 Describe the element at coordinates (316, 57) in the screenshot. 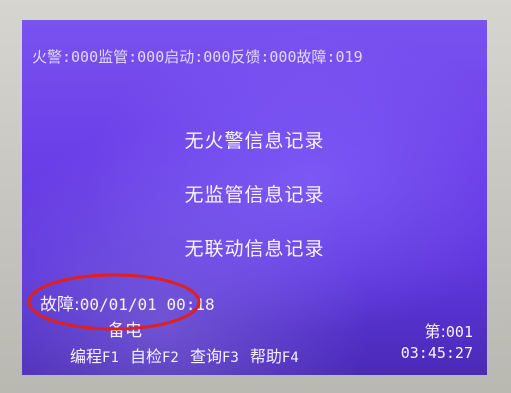

I see `fault-label: 故障:` at that location.